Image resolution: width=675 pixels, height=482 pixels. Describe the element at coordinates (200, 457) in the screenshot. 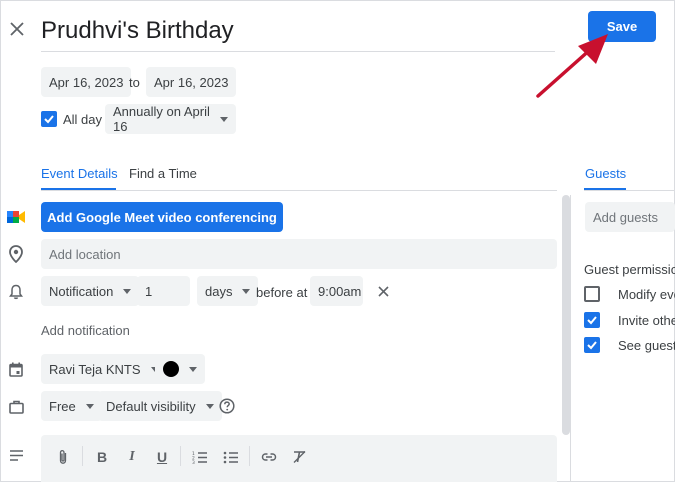

I see `numbered-list-icon: 123` at that location.